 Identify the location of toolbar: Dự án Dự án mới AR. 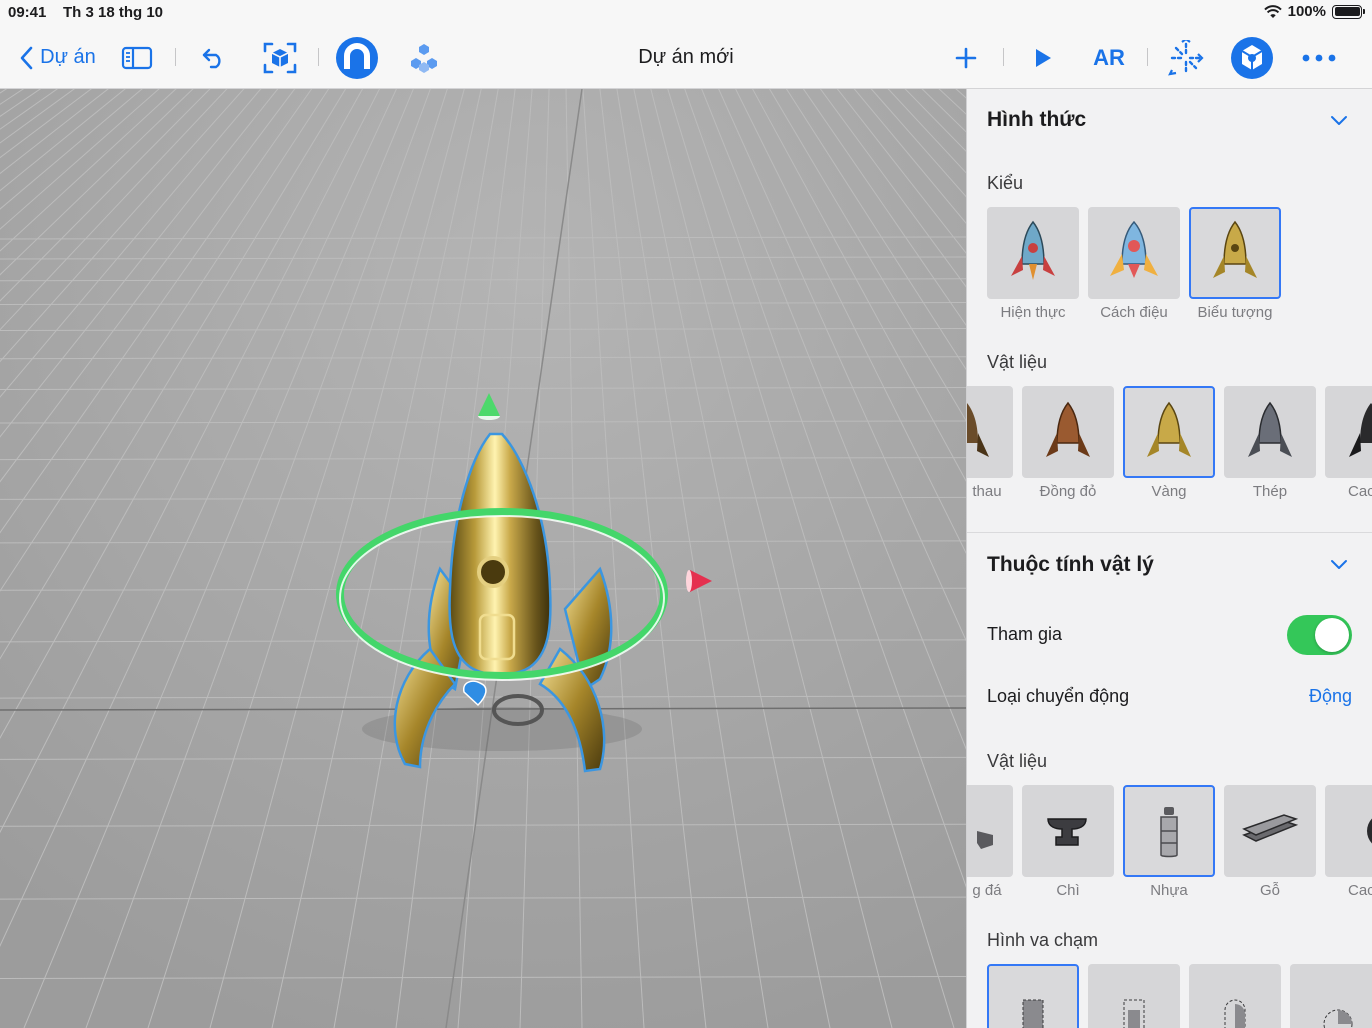
(686, 57).